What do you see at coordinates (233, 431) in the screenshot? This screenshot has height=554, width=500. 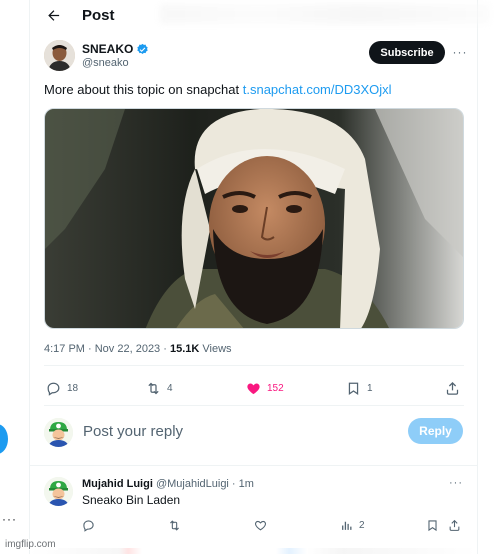 I see `reply-input: Post your reply` at bounding box center [233, 431].